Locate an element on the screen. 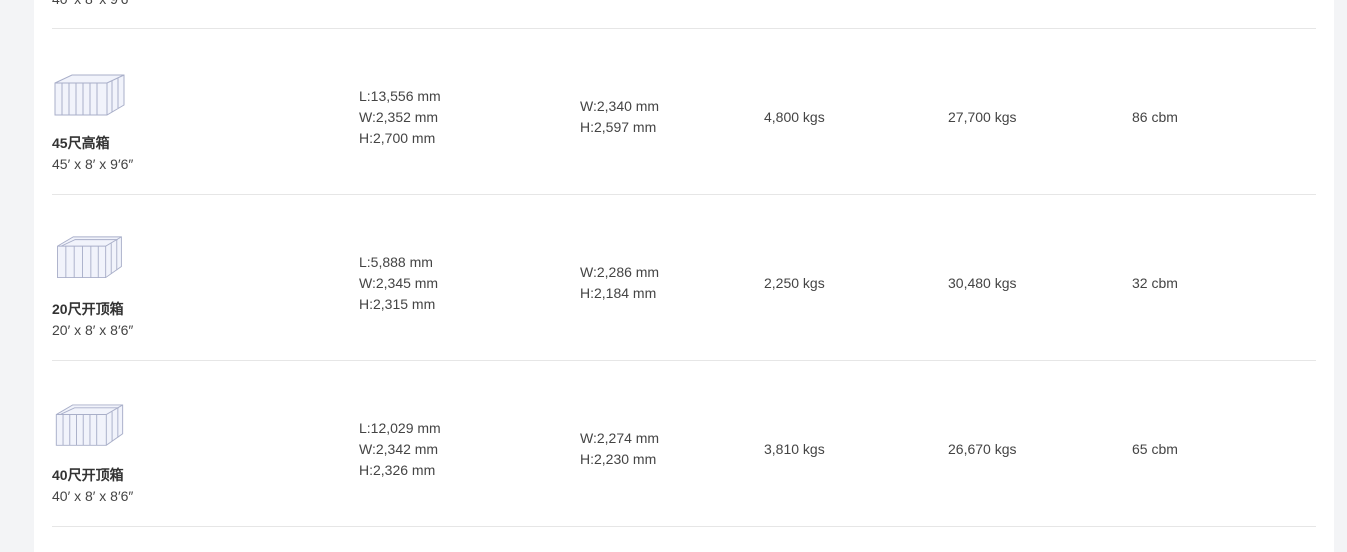  high-cube-container-icon is located at coordinates (89, 95).